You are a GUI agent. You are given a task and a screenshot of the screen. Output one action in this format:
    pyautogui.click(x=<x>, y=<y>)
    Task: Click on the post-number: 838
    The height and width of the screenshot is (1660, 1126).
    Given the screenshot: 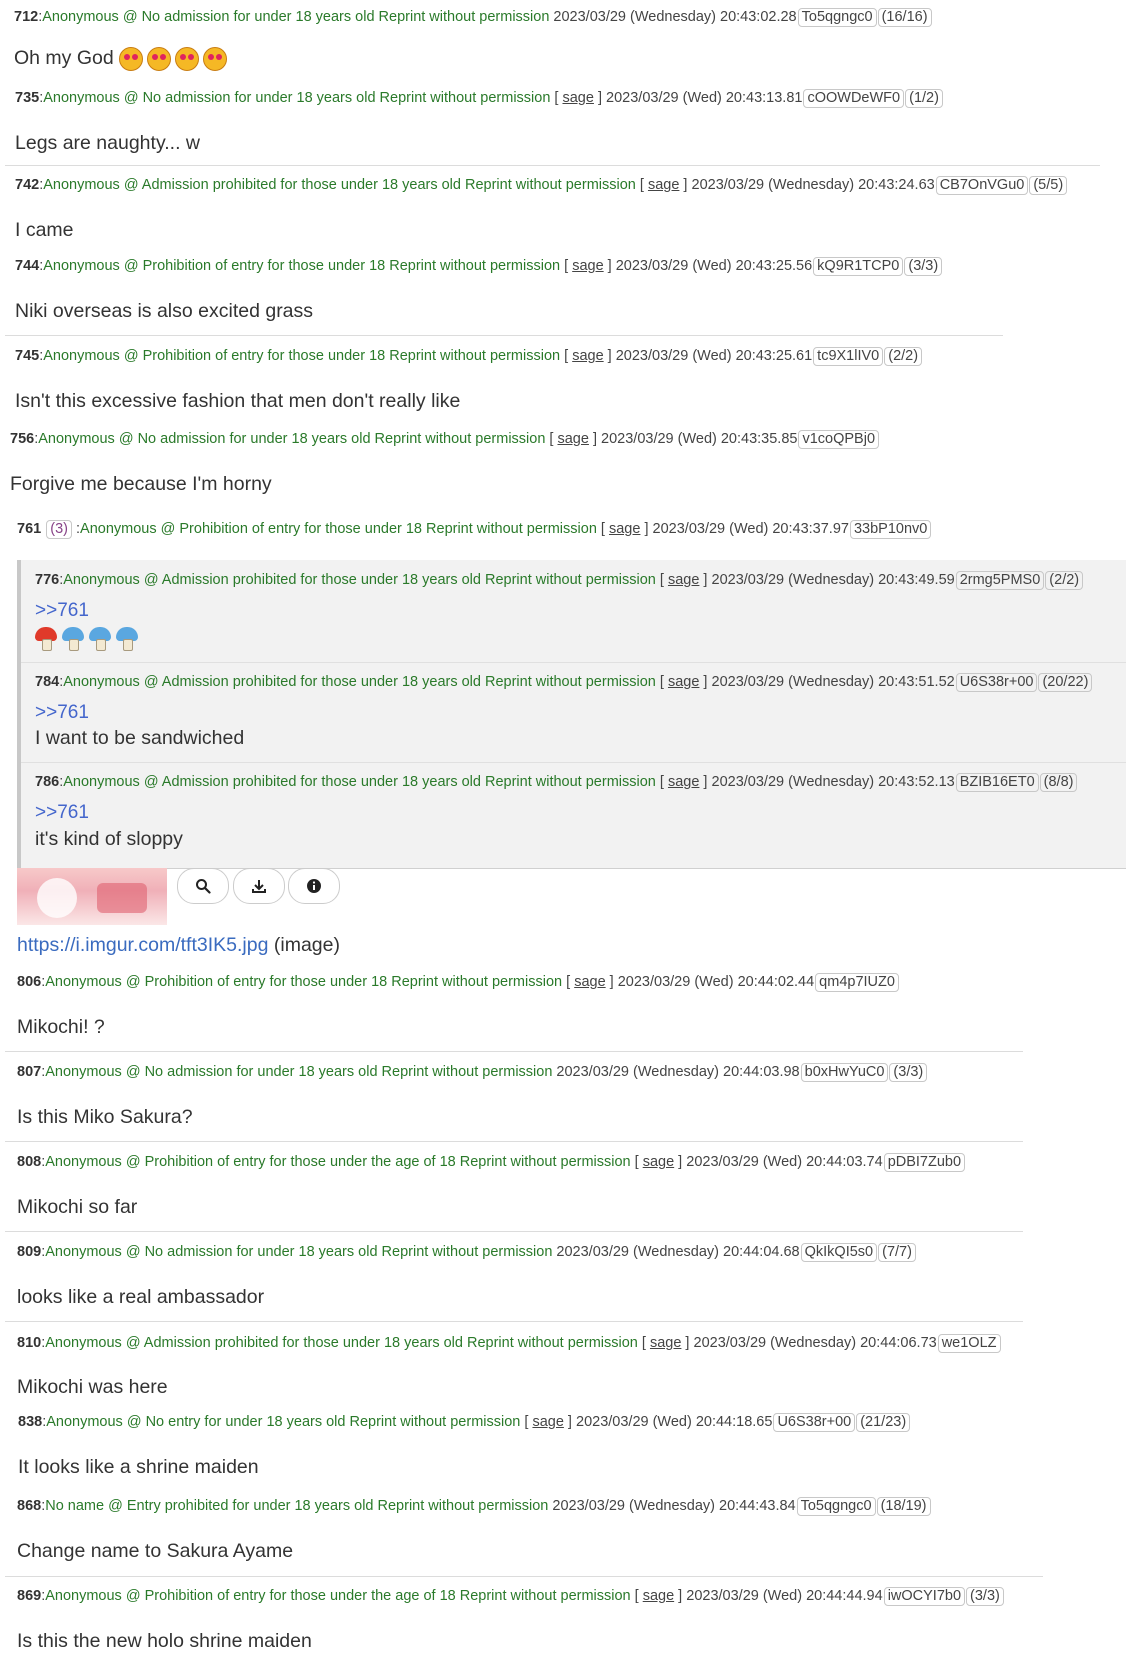 What is the action you would take?
    pyautogui.click(x=30, y=1422)
    